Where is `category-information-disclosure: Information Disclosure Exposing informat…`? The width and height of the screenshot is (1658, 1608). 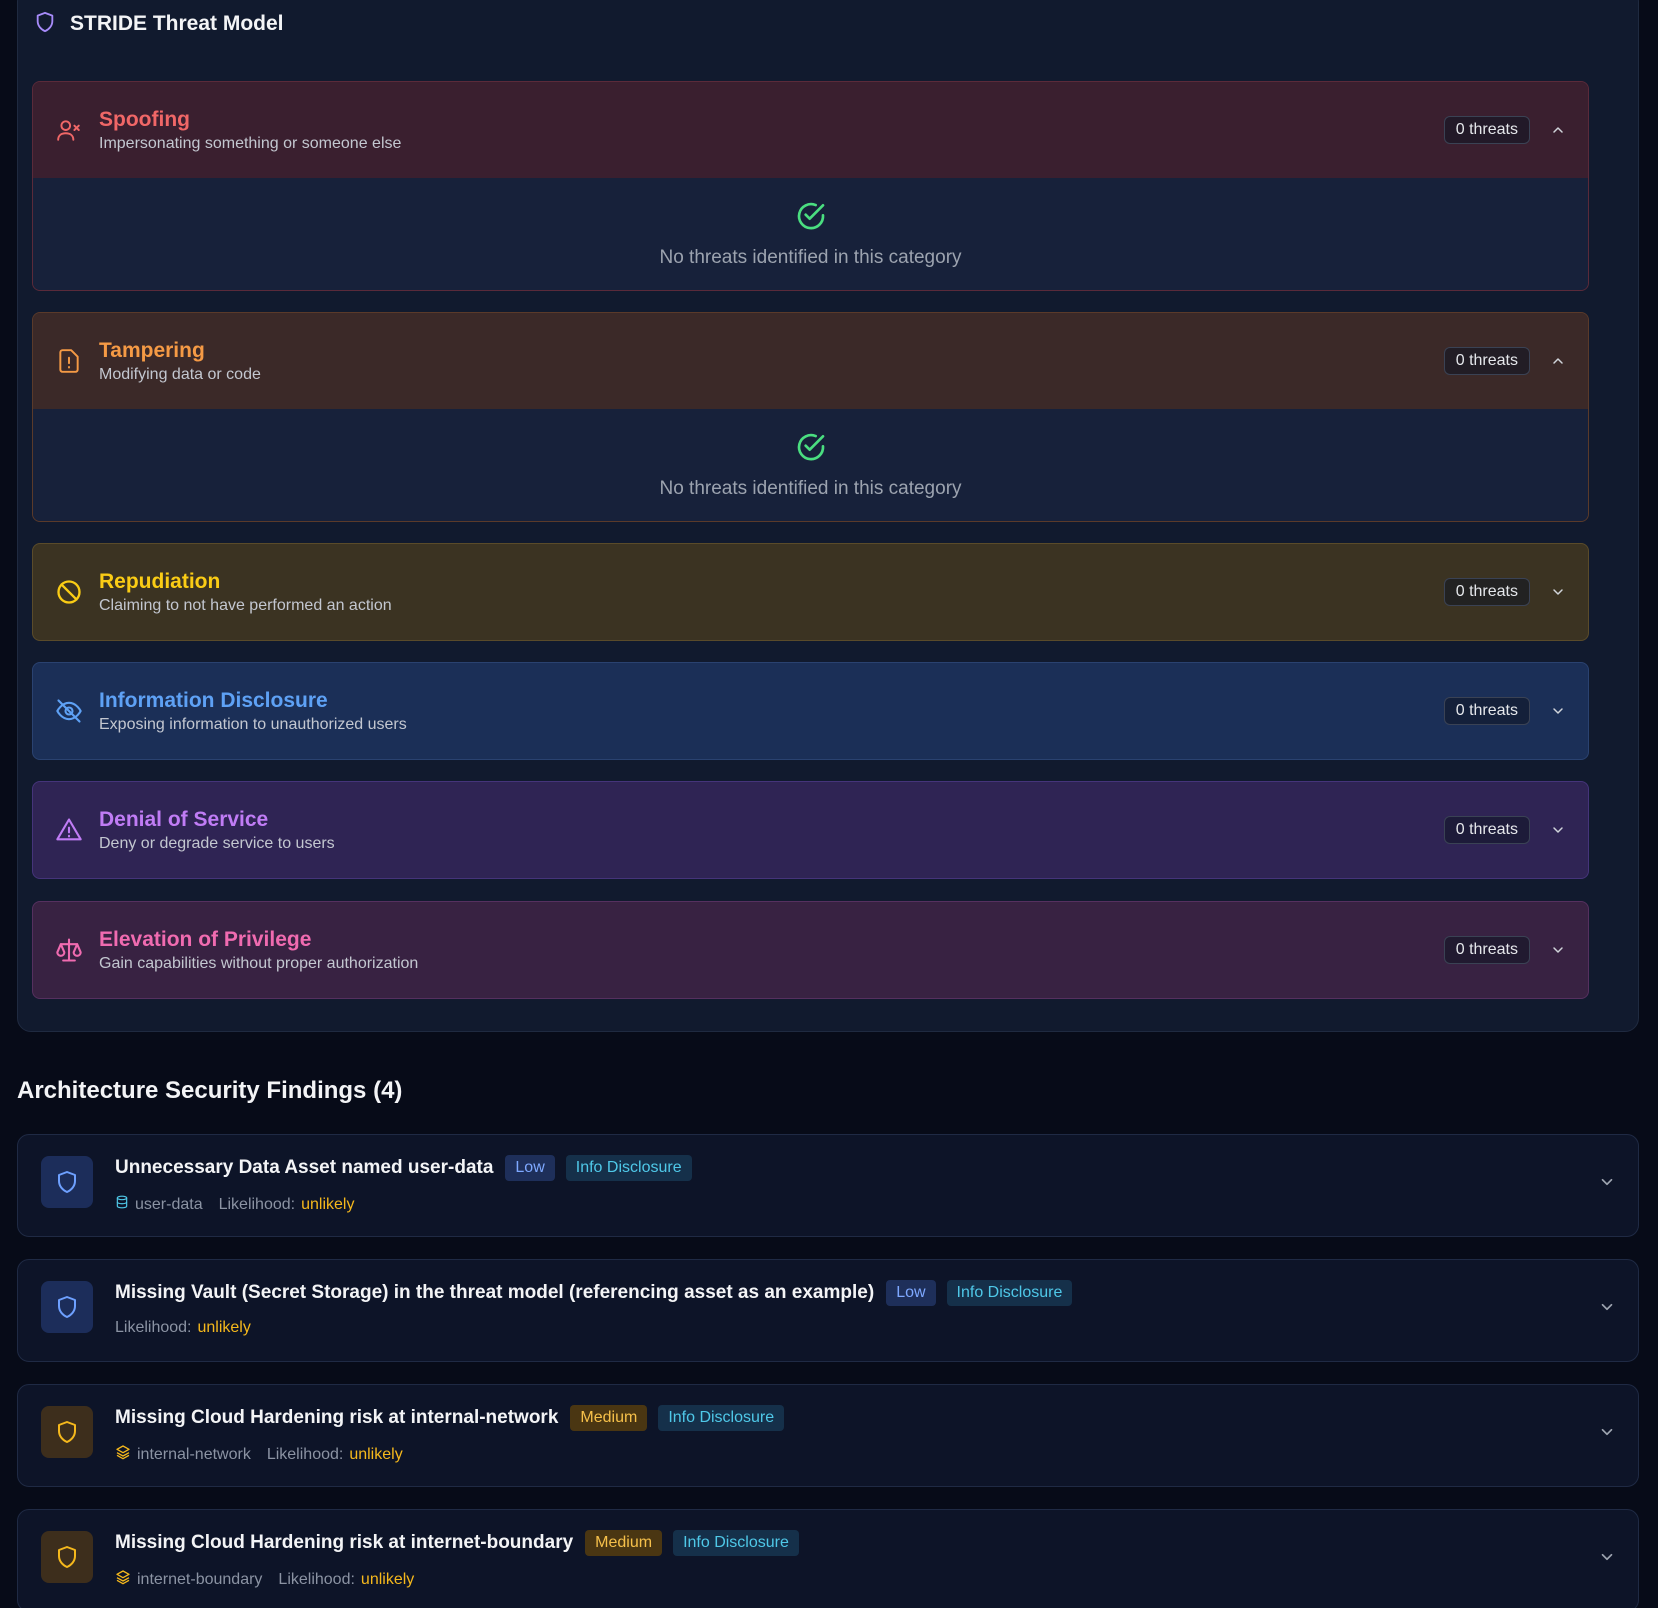 category-information-disclosure: Information Disclosure Exposing informat… is located at coordinates (810, 711).